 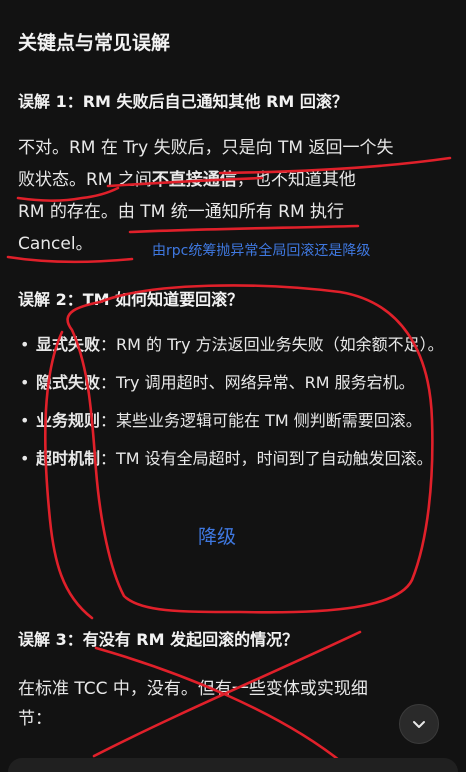 I want to click on chevron-down-icon, so click(x=419, y=724).